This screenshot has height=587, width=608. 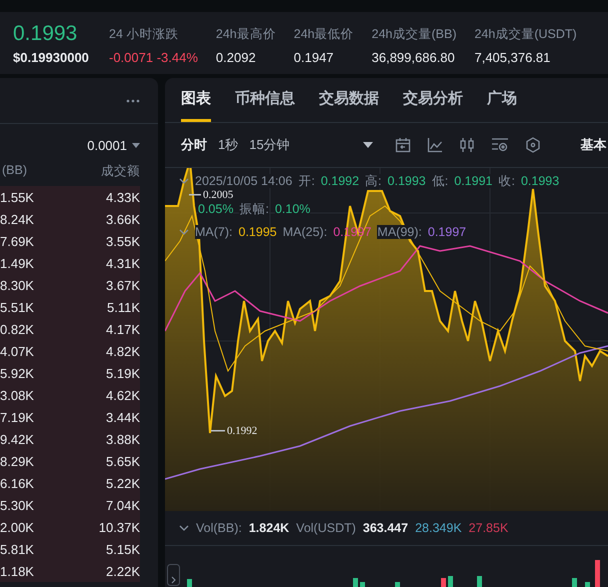 What do you see at coordinates (17, 373) in the screenshot?
I see `amount-cell: 5.92K` at bounding box center [17, 373].